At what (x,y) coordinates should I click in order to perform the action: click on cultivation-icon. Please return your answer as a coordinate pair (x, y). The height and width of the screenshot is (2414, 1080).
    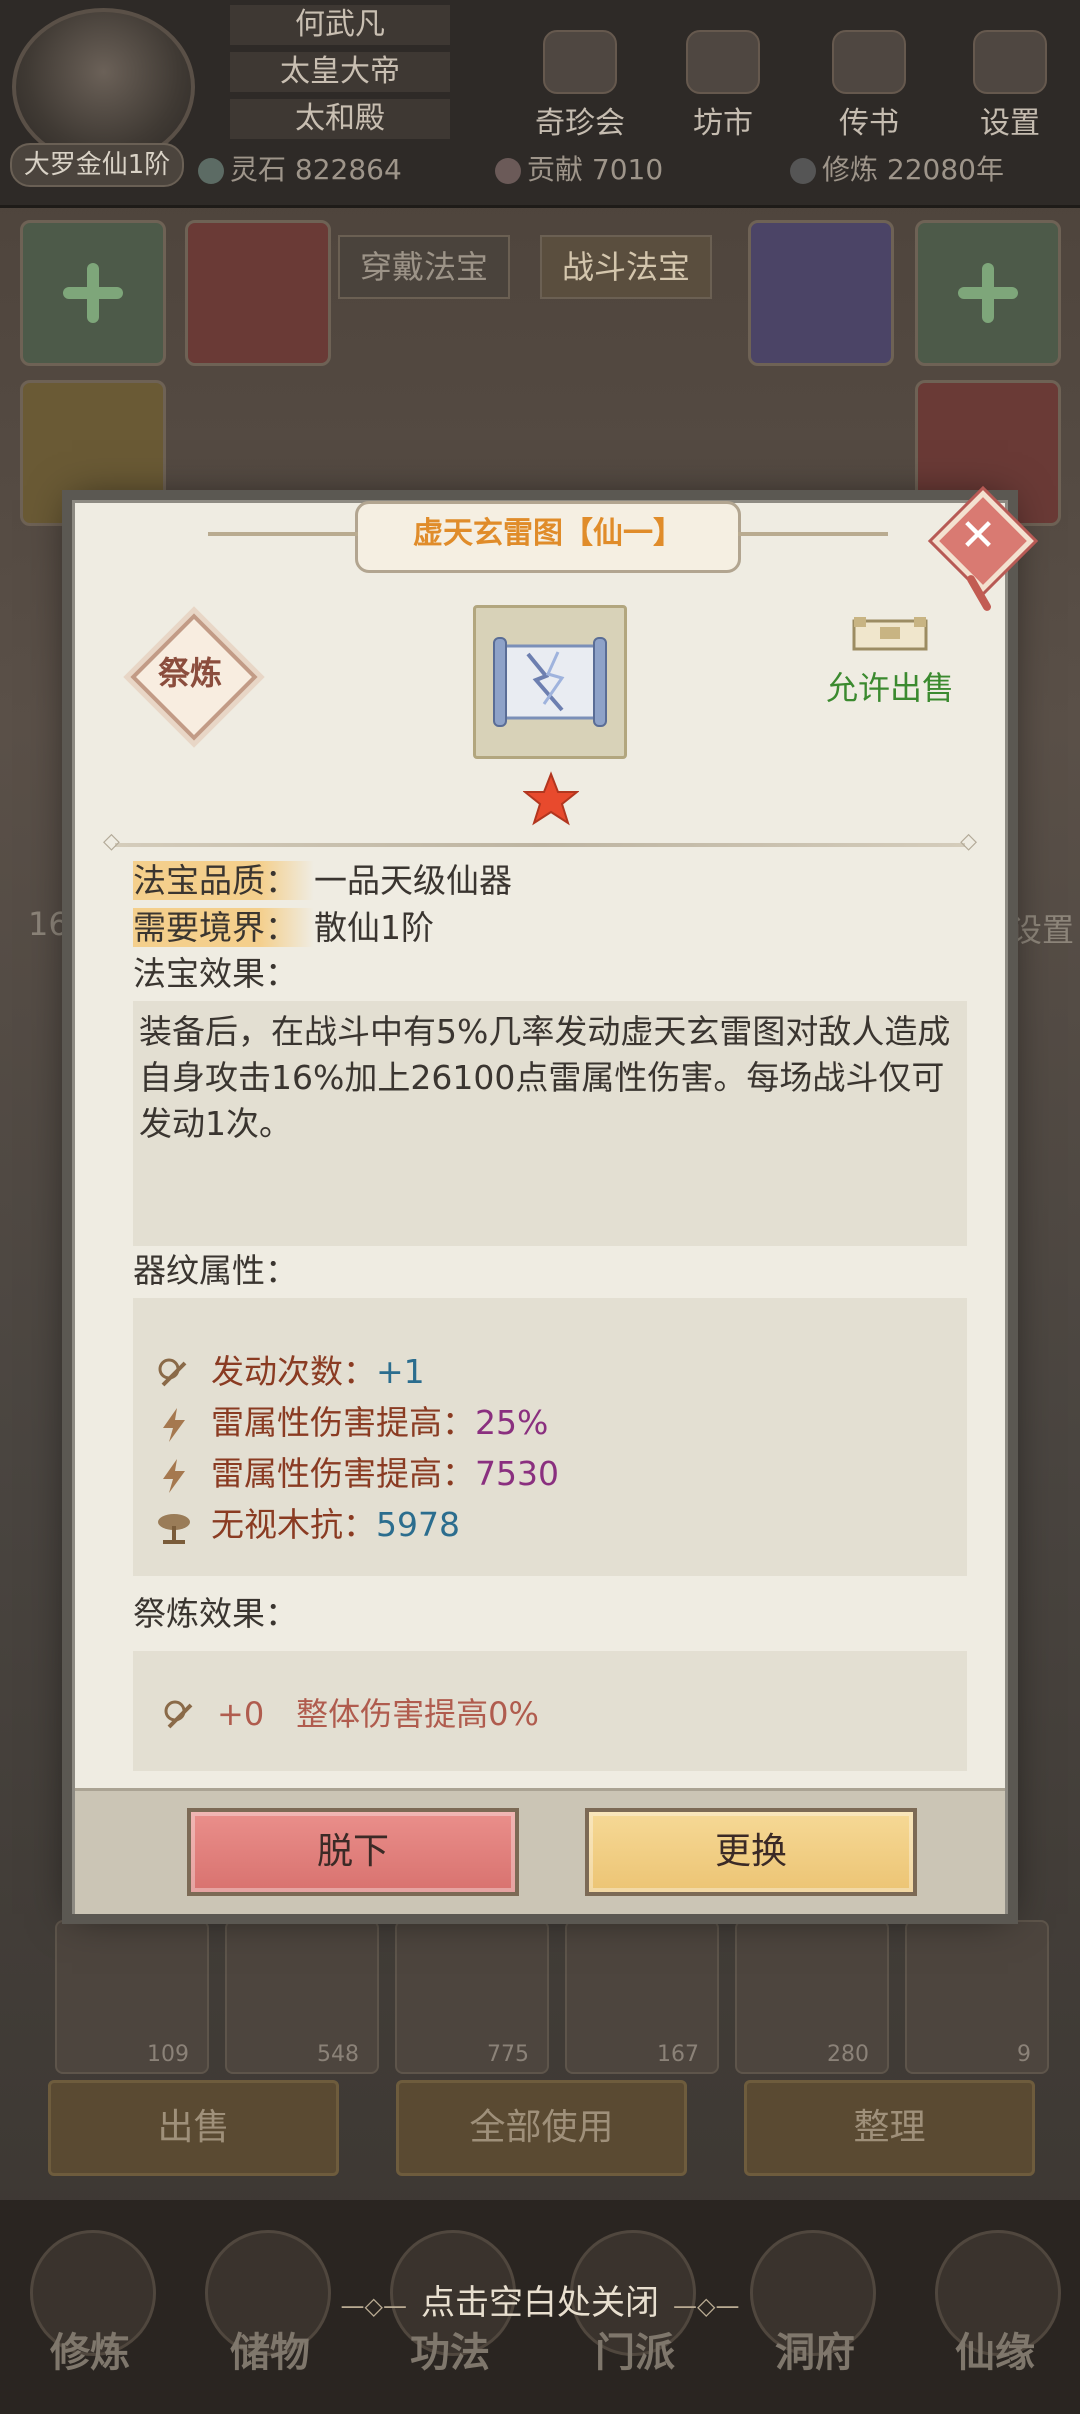
    Looking at the image, I should click on (803, 171).